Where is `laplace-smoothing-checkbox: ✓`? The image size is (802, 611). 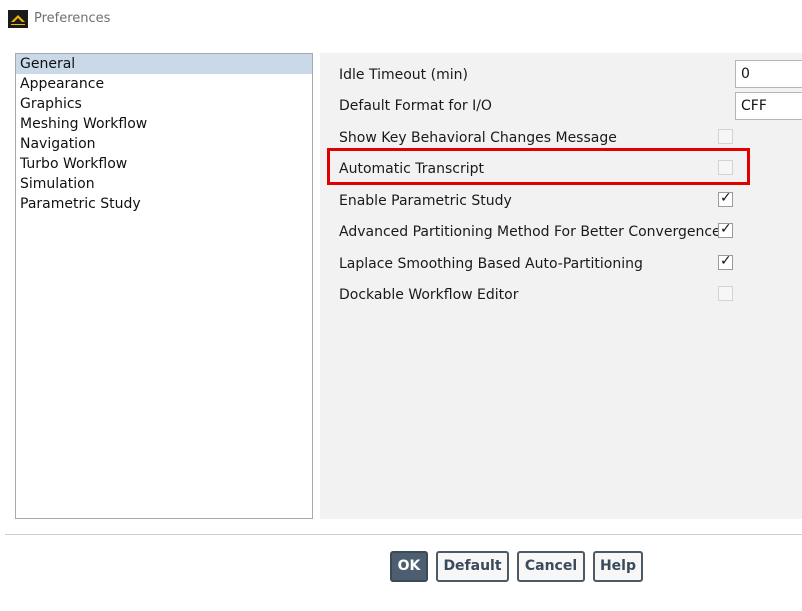 laplace-smoothing-checkbox: ✓ is located at coordinates (725, 261).